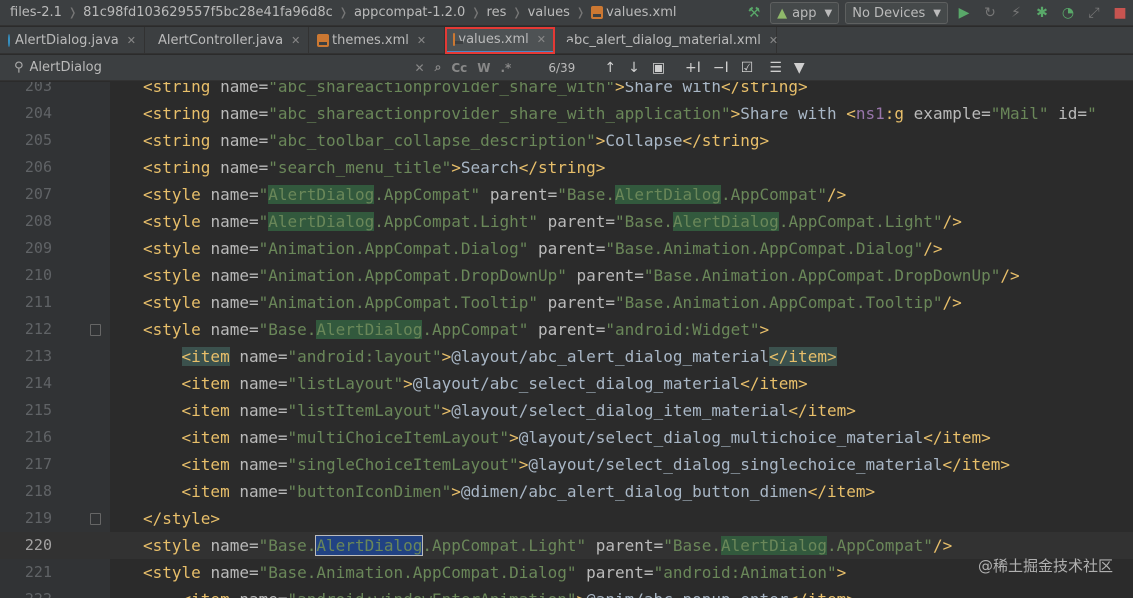 This screenshot has width=1133, height=598. I want to click on tab-label: AlertDialog.java, so click(67, 40).